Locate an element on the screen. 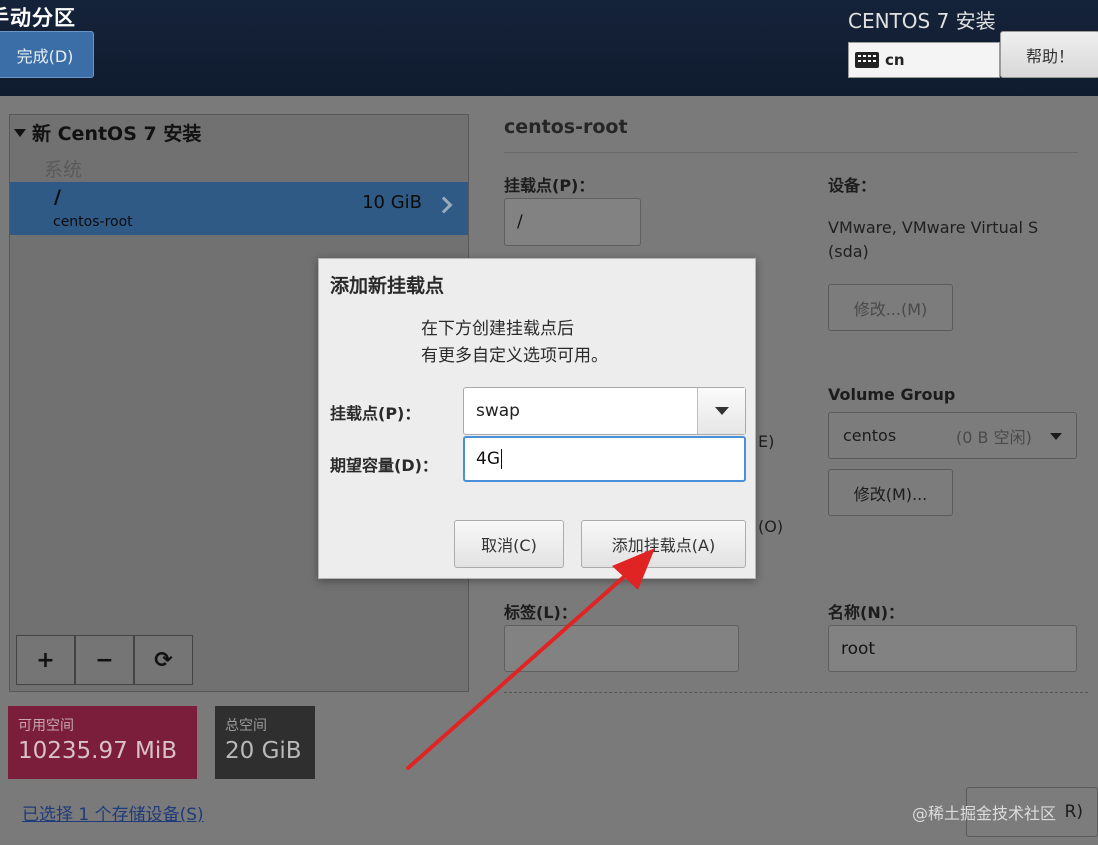 Image resolution: width=1098 pixels, height=845 pixels. volume-group-name: centos is located at coordinates (870, 435).